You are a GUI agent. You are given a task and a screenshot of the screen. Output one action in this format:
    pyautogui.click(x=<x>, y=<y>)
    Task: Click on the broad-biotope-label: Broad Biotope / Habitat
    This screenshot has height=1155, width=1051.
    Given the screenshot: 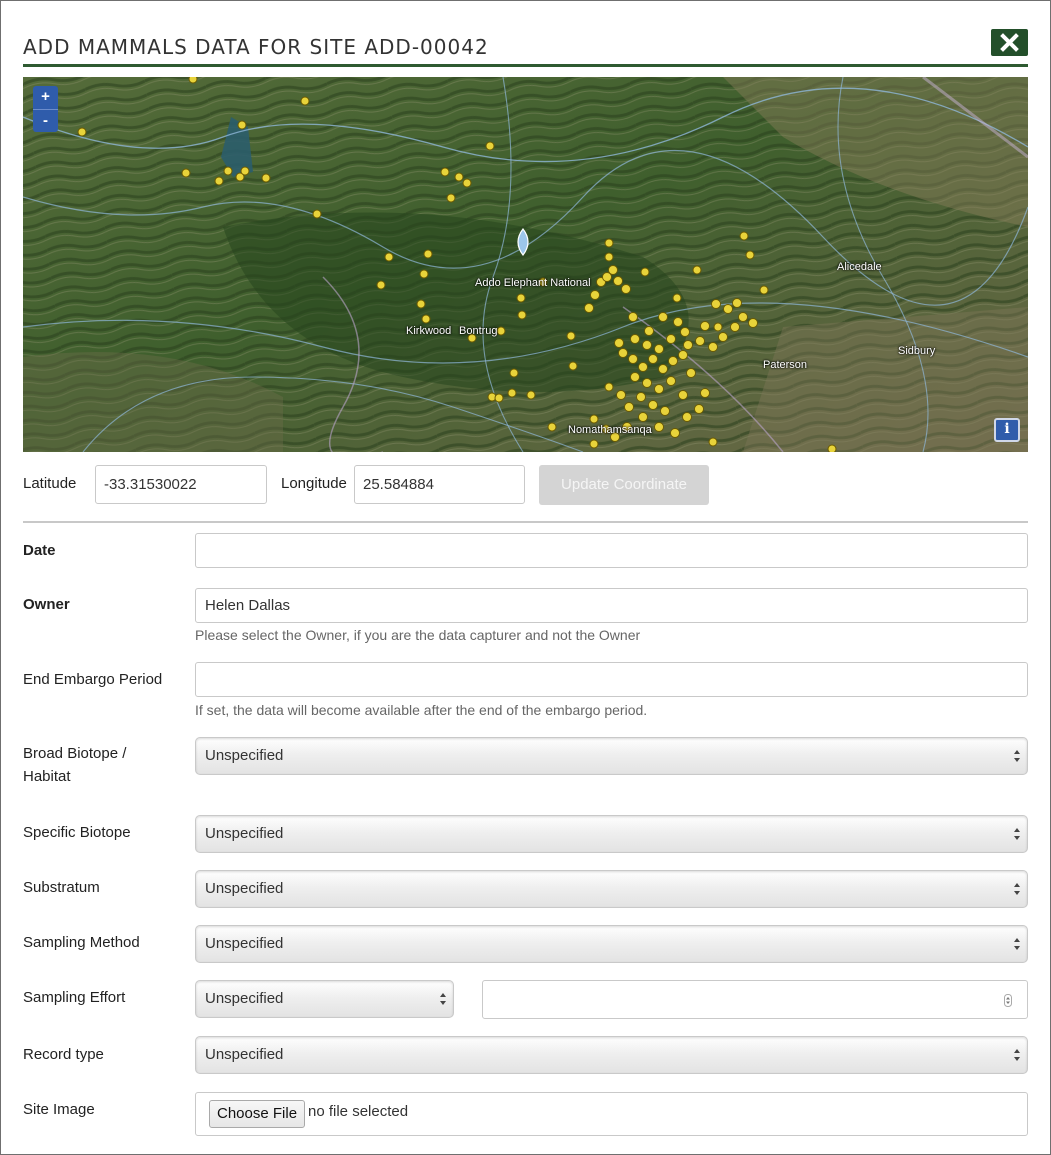 What is the action you would take?
    pyautogui.click(x=98, y=765)
    